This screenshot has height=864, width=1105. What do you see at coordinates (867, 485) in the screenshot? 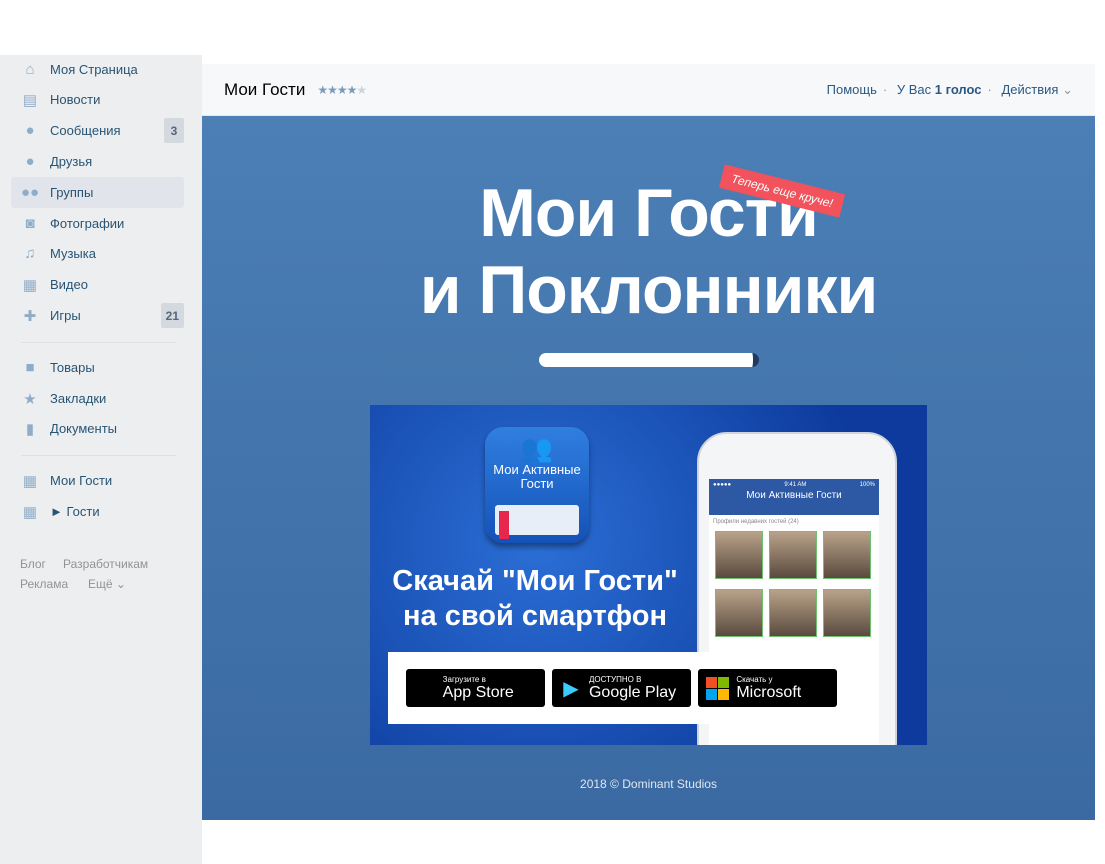
I see `screen-battery: 100%` at bounding box center [867, 485].